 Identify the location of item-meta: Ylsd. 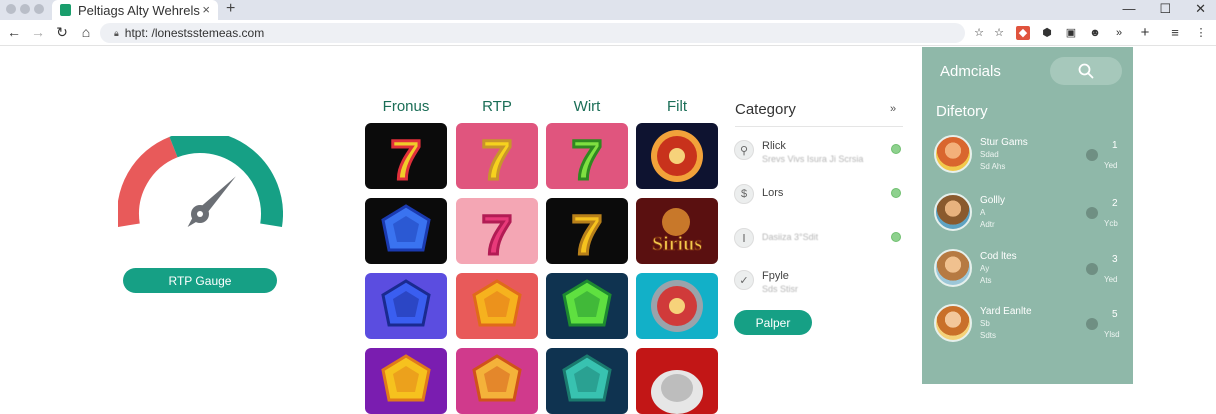
(1112, 334).